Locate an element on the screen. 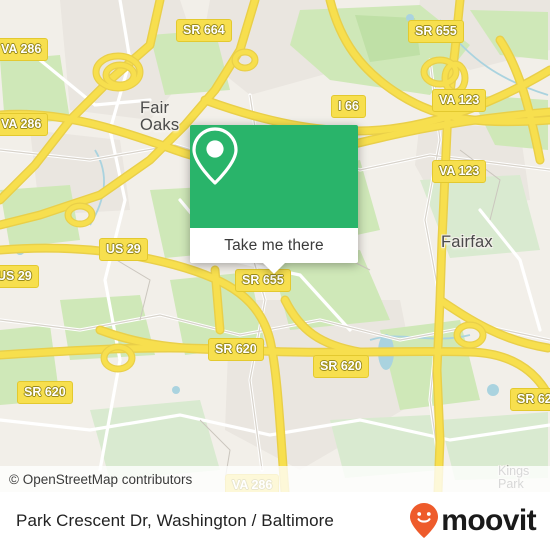 The image size is (550, 550). page-title: Park Crescent Dr, Washington / Baltimore is located at coordinates (175, 520).